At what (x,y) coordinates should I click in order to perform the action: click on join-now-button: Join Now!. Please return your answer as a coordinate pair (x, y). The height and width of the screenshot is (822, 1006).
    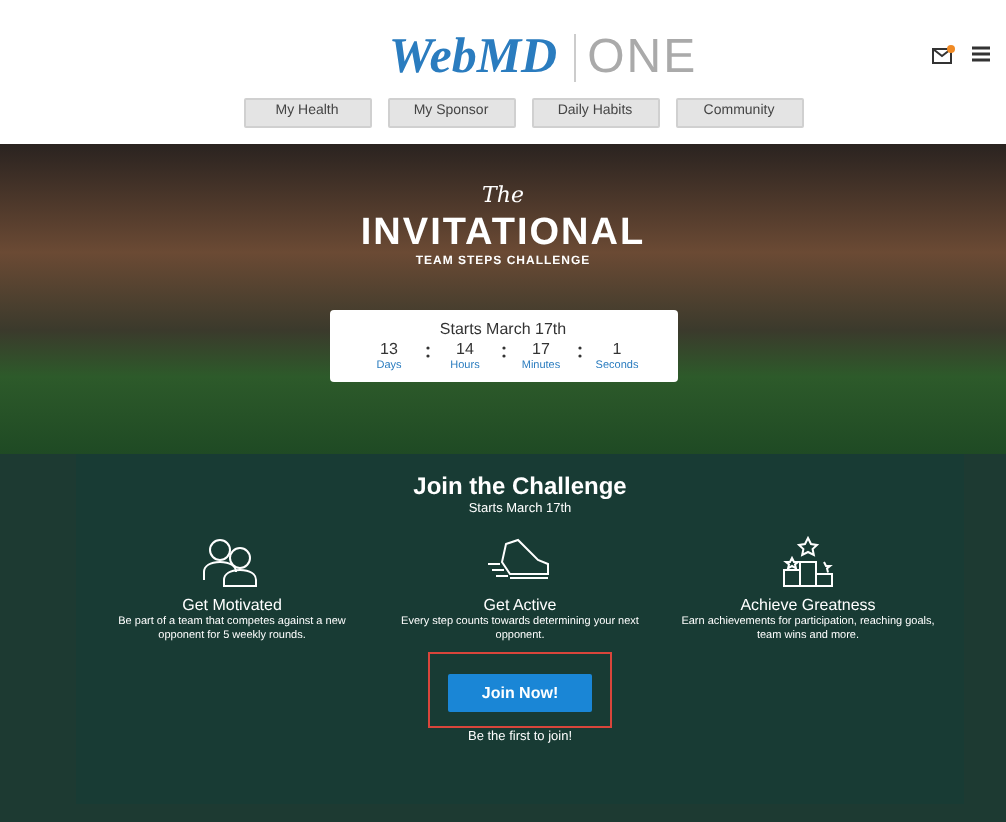
    Looking at the image, I should click on (520, 693).